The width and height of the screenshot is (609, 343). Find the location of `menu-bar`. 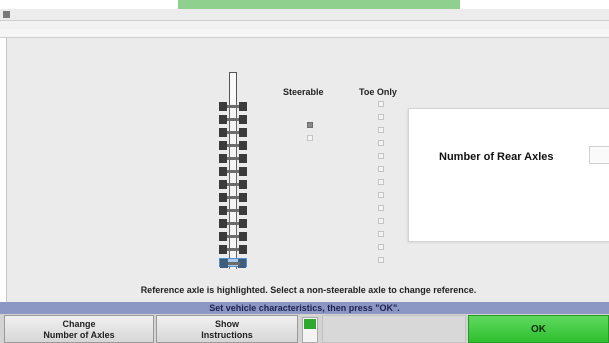

menu-bar is located at coordinates (304, 25).